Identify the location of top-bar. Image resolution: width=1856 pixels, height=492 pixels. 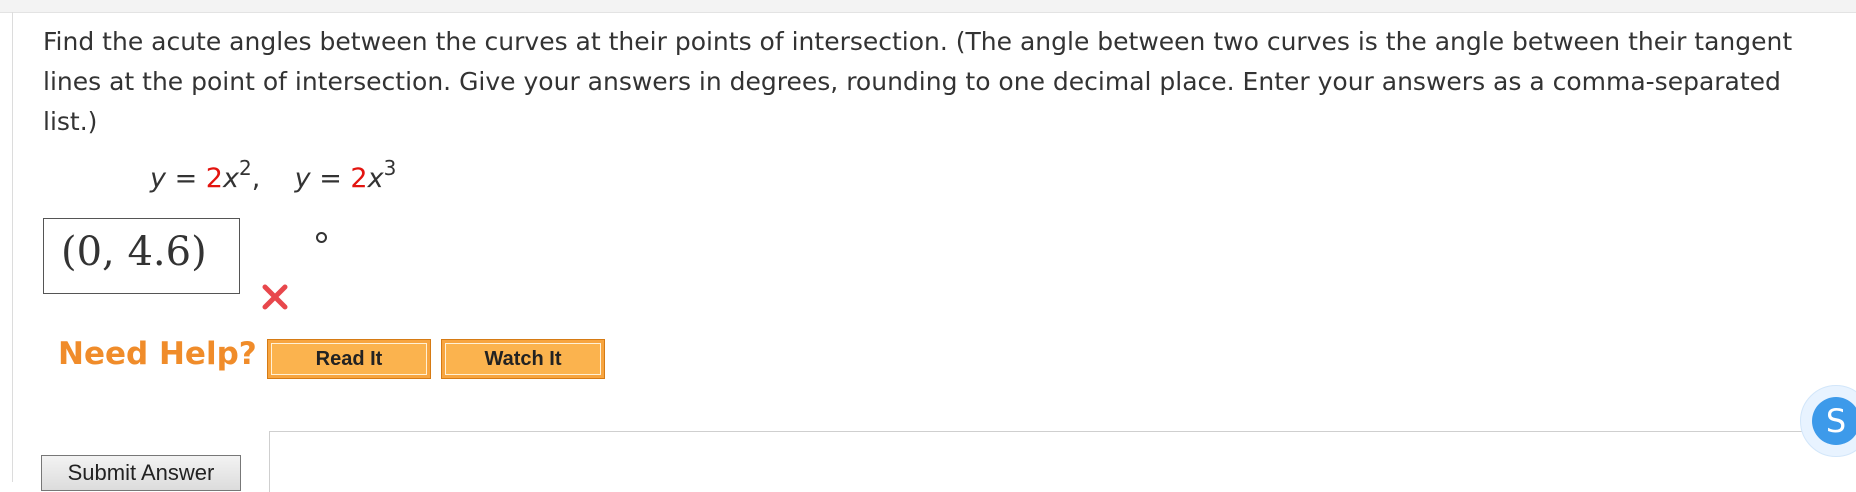
(928, 6).